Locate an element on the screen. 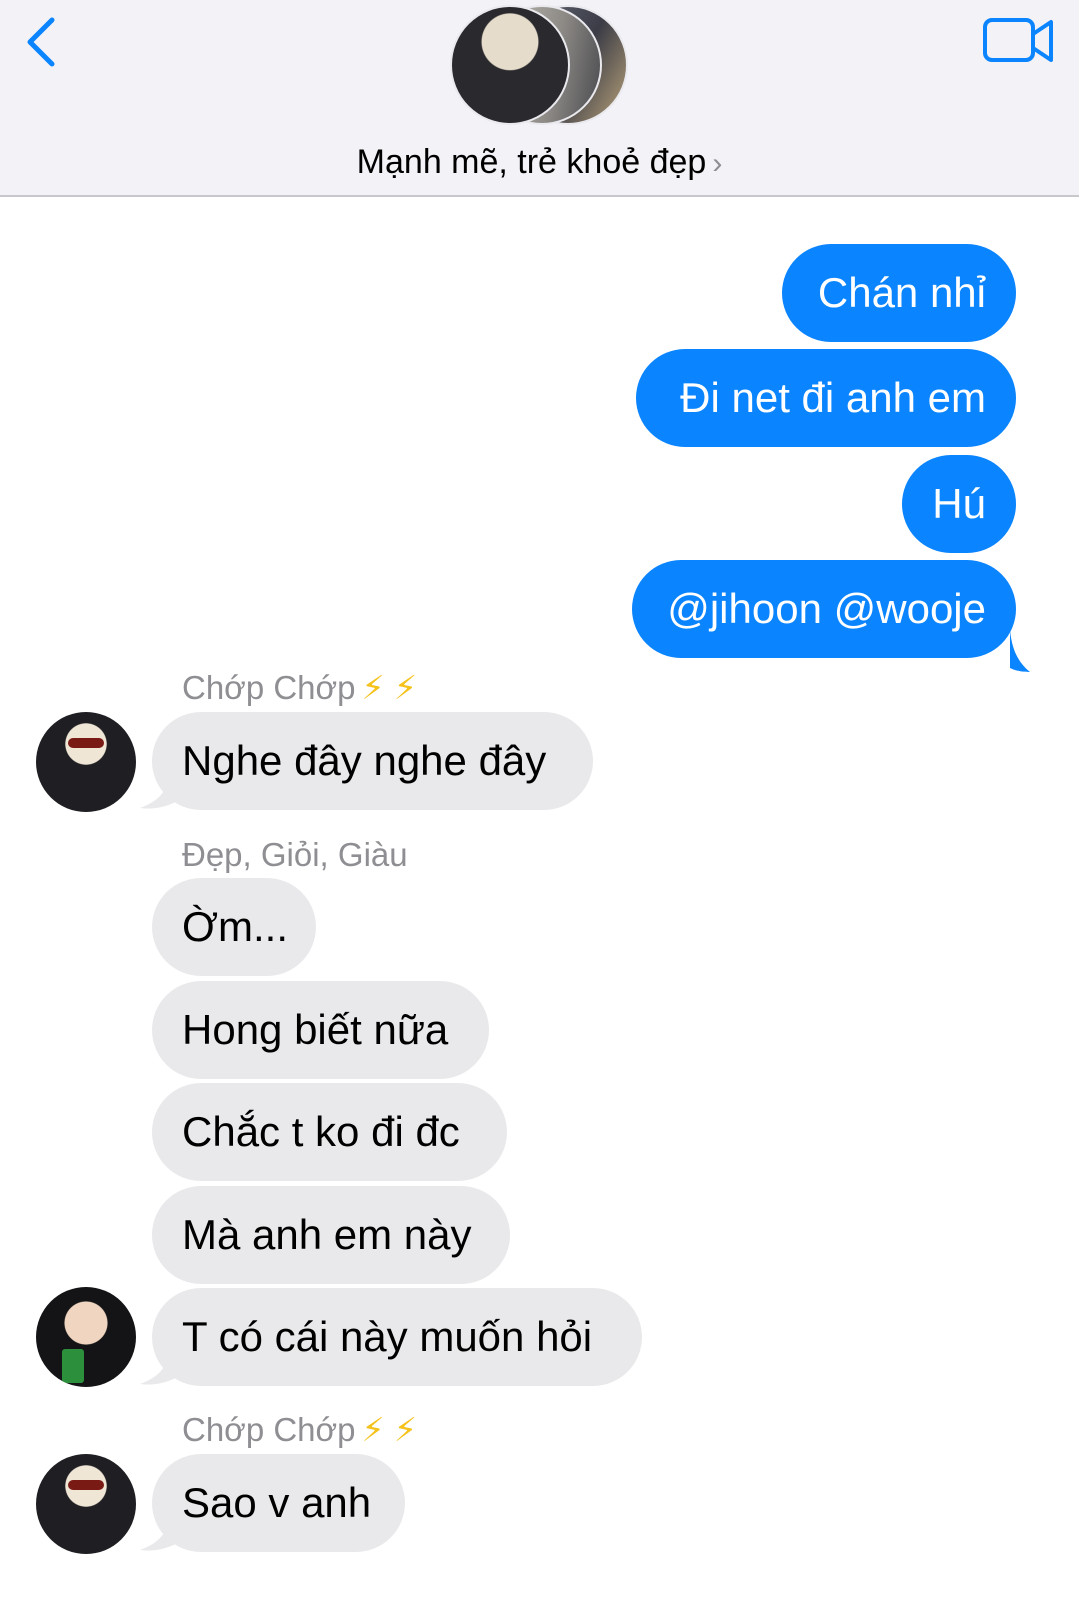  message-text: Nghe đây nghe đây is located at coordinates (364, 760).